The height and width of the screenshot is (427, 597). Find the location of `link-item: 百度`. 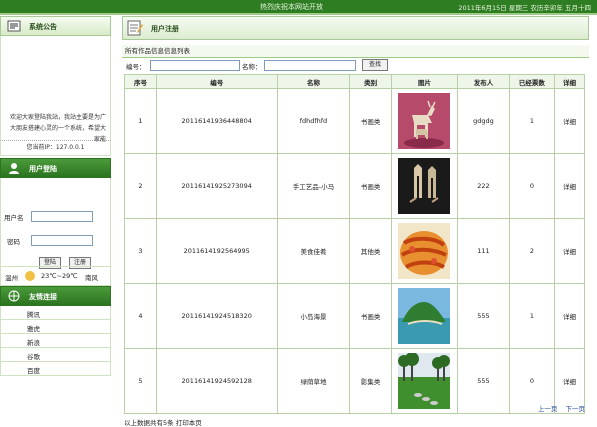

link-item: 百度 is located at coordinates (55, 369).